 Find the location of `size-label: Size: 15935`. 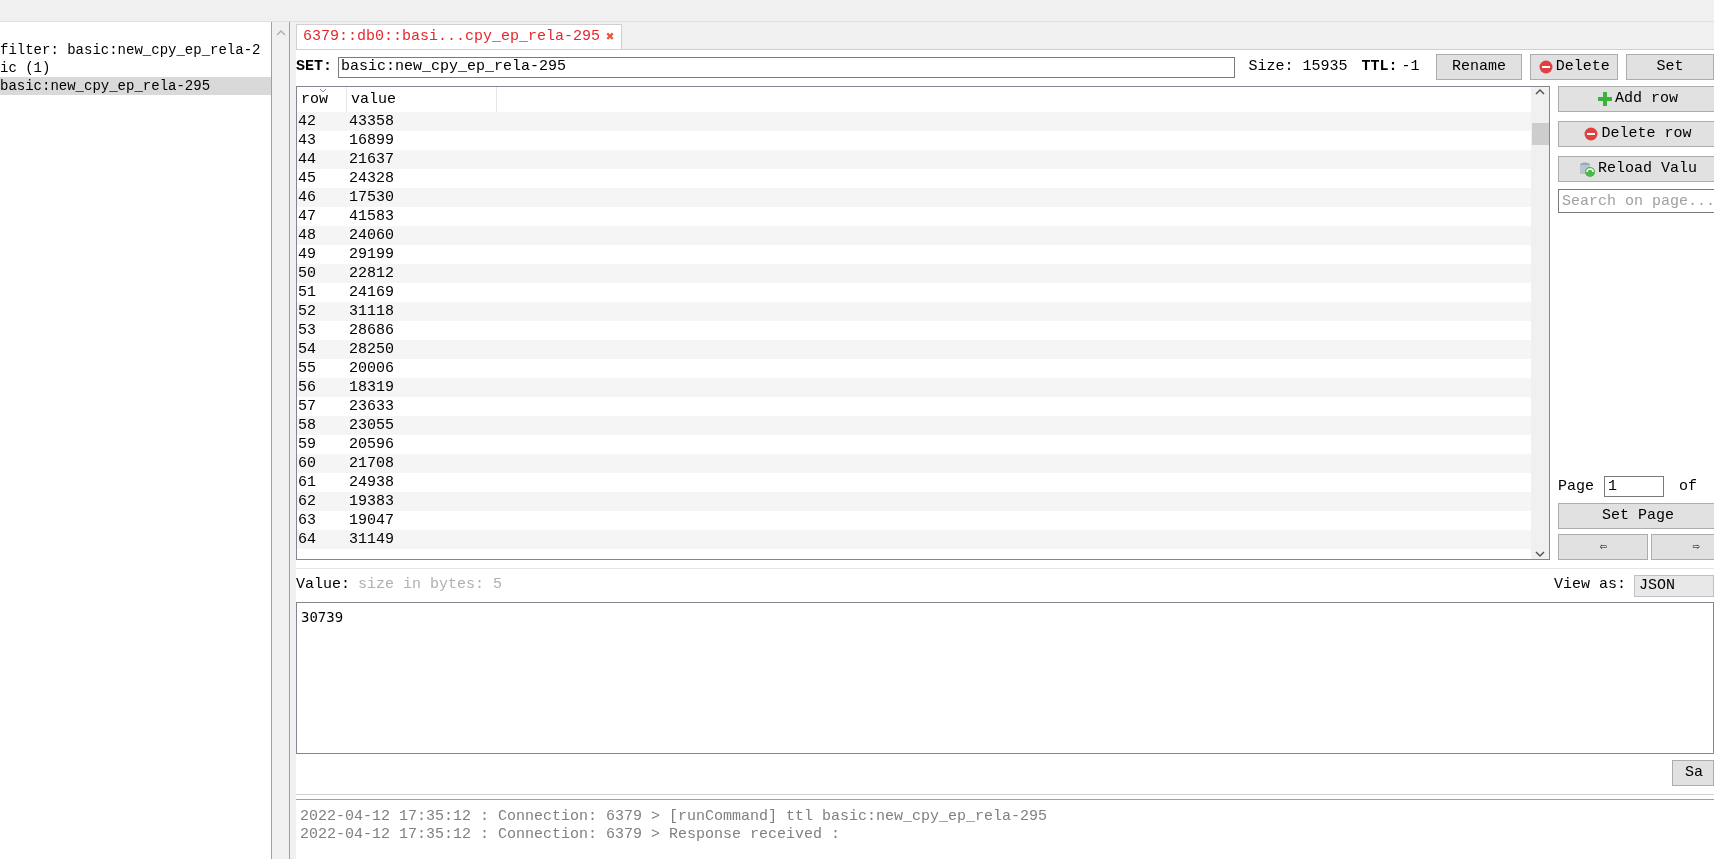

size-label: Size: 15935 is located at coordinates (1298, 66).